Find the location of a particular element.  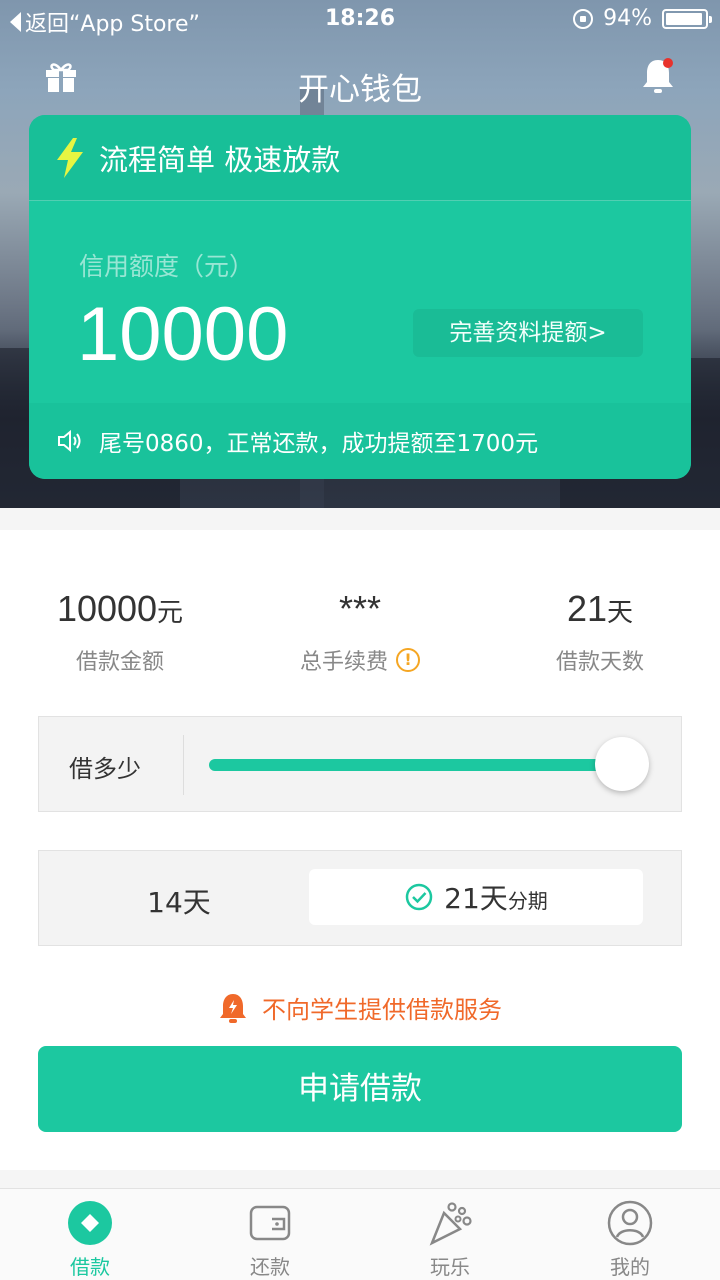

amount-slider-track is located at coordinates (424, 765).